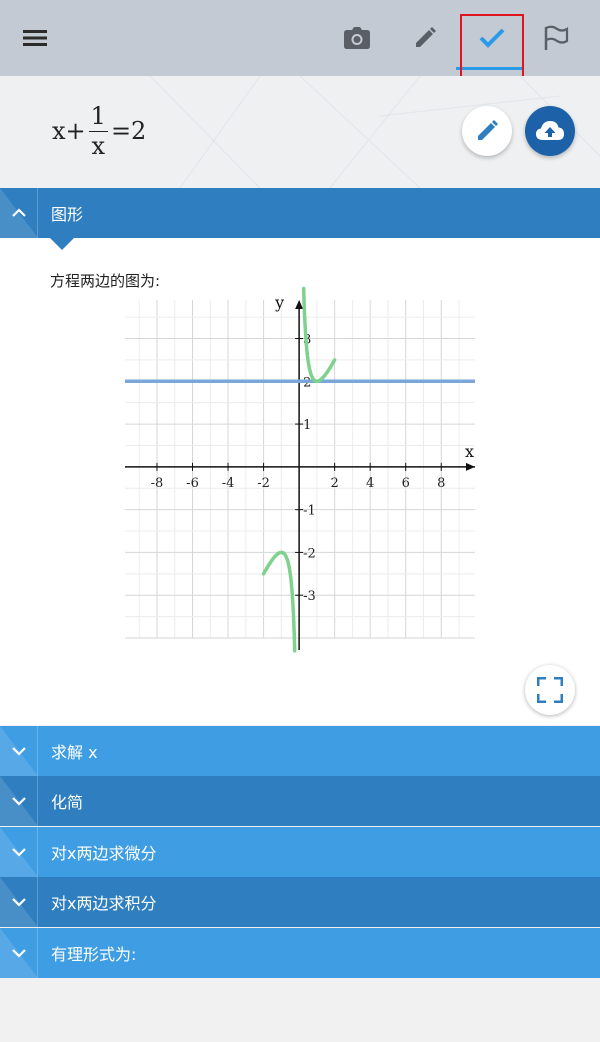  What do you see at coordinates (279, 601) in the screenshot?
I see `series-curve-negative` at bounding box center [279, 601].